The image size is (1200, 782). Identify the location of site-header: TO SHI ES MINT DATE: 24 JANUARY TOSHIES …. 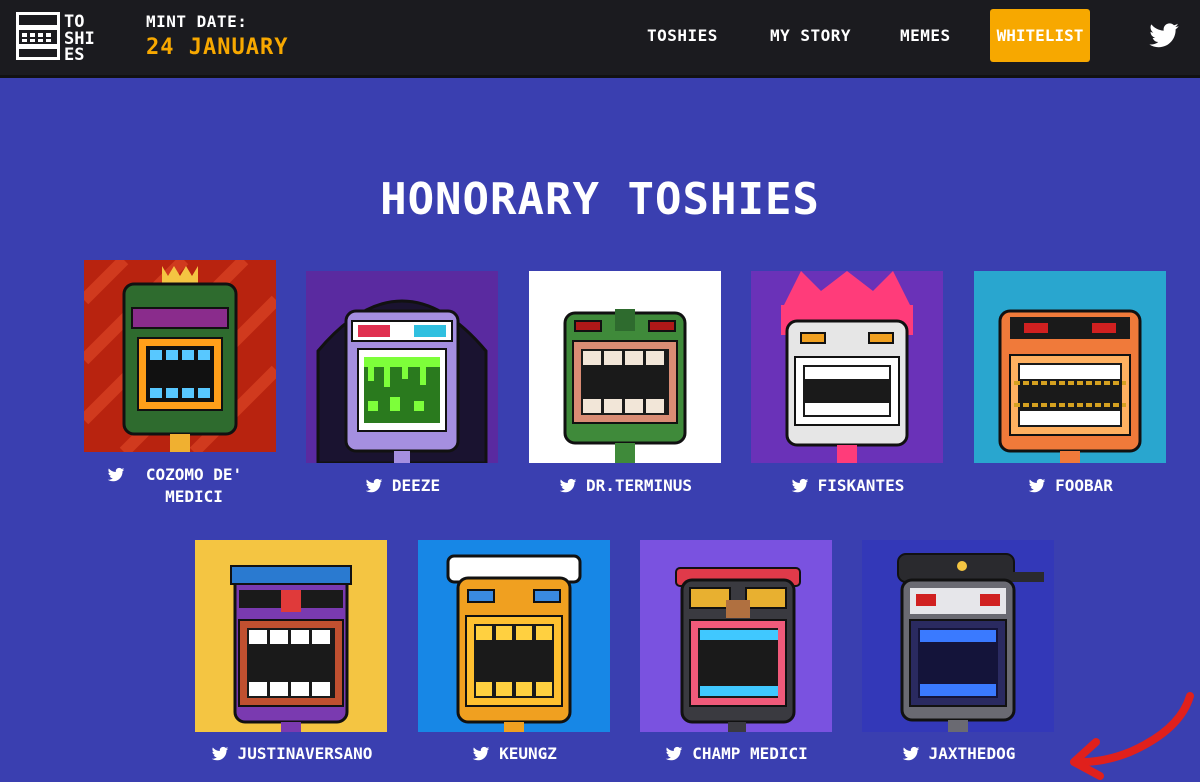
(600, 39).